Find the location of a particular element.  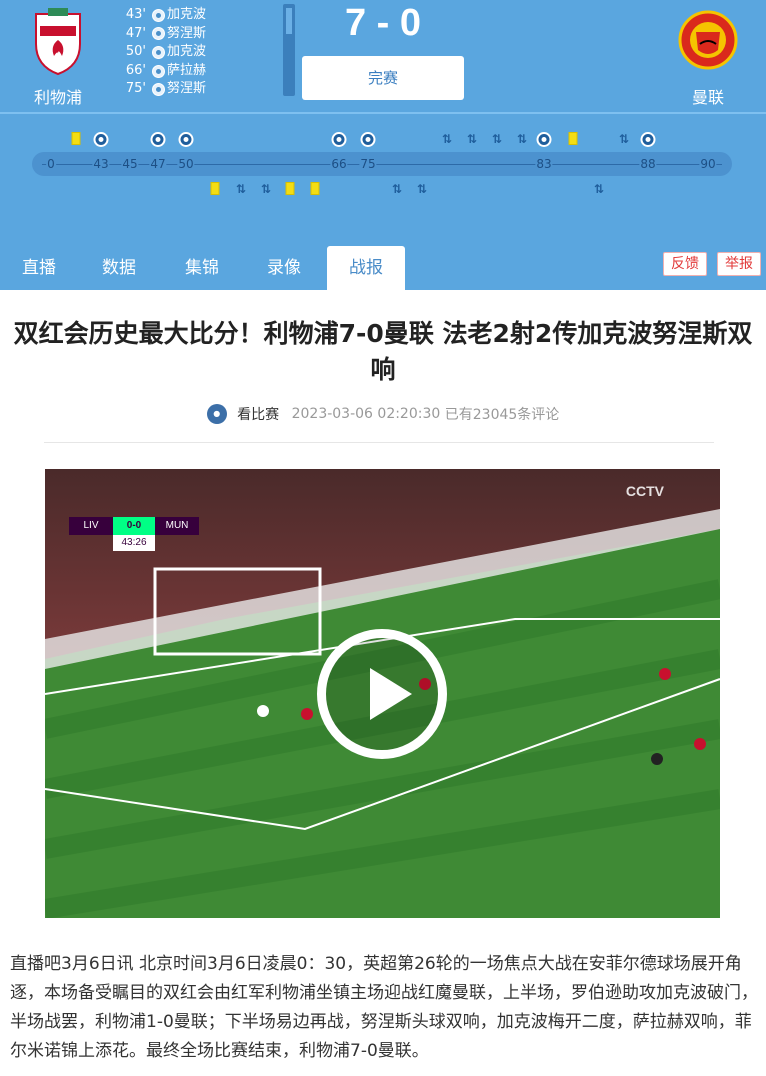

timeline-line is located at coordinates (382, 164).